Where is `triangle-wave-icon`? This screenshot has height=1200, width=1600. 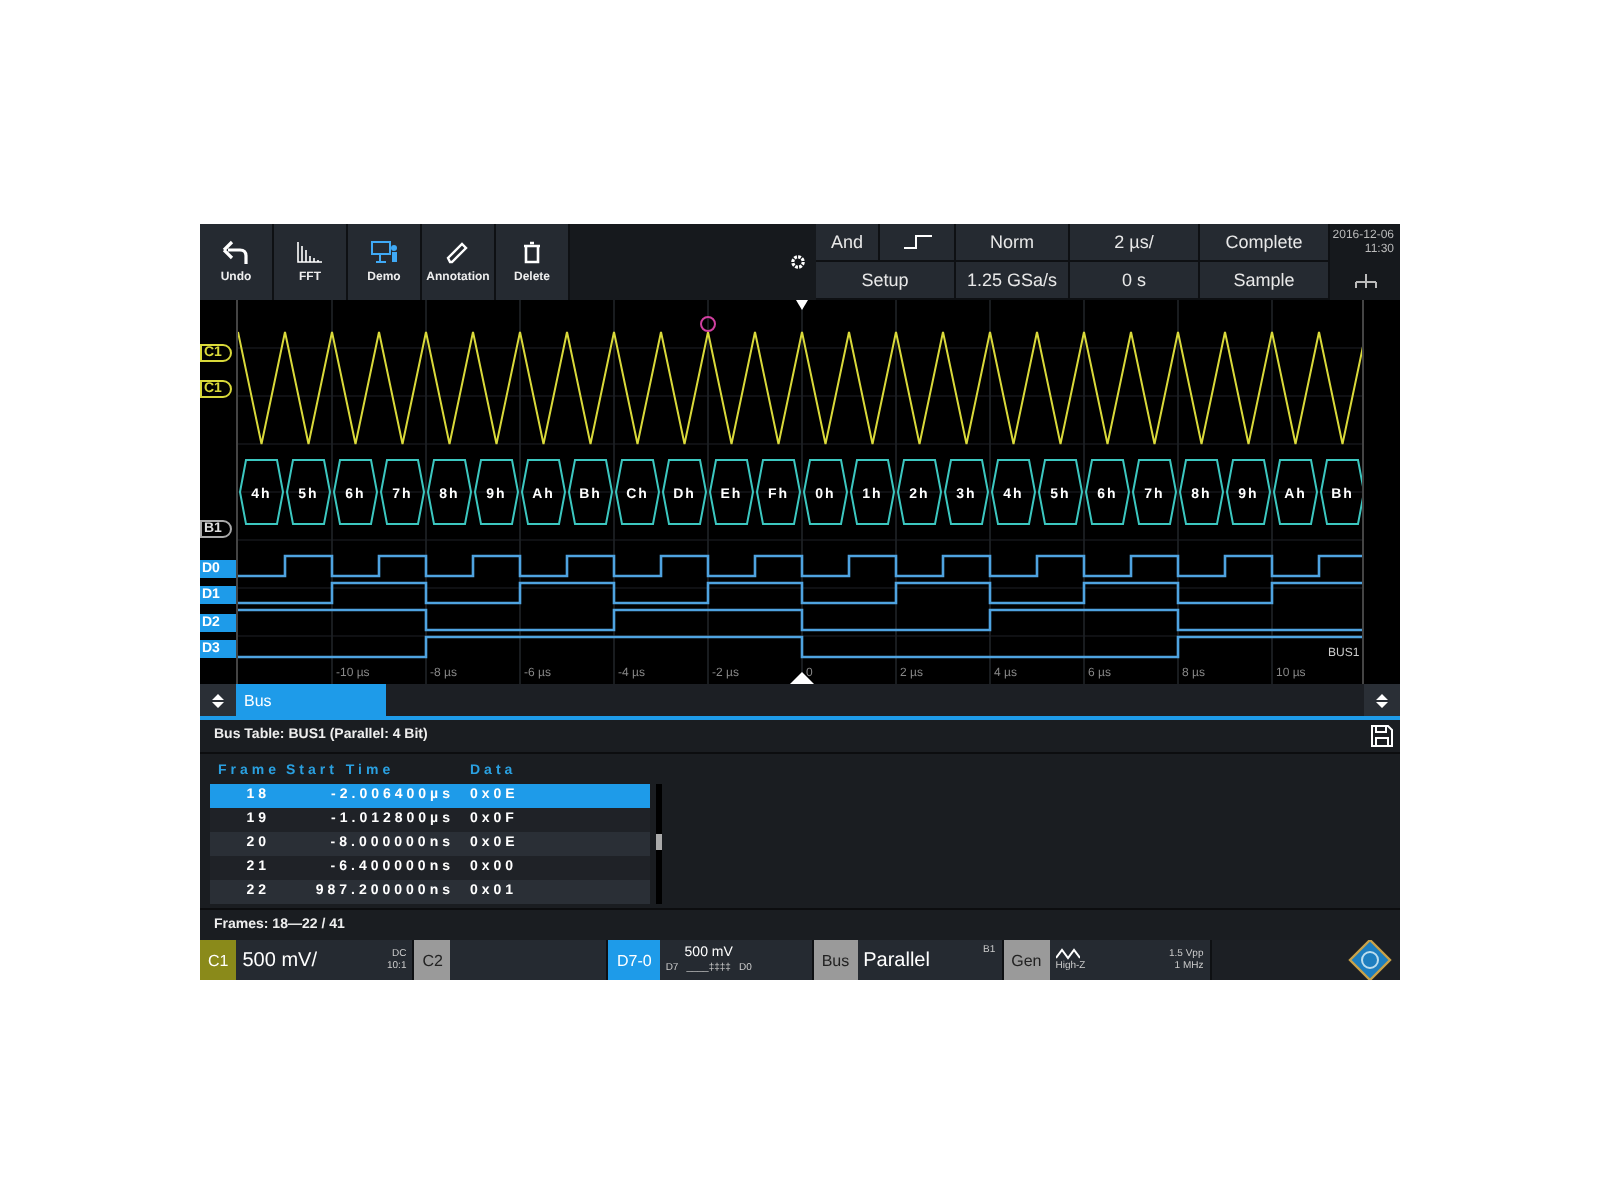
triangle-wave-icon is located at coordinates (1067, 954).